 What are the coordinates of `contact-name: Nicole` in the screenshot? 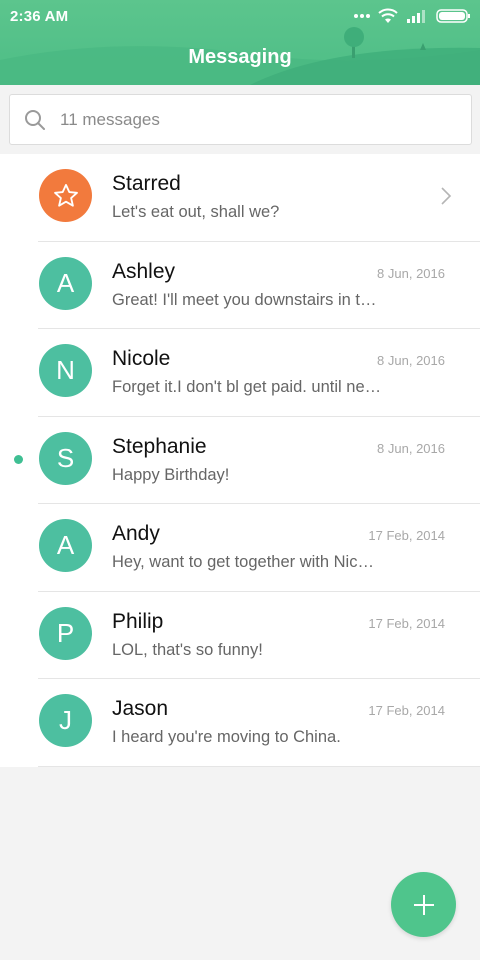 It's located at (141, 358).